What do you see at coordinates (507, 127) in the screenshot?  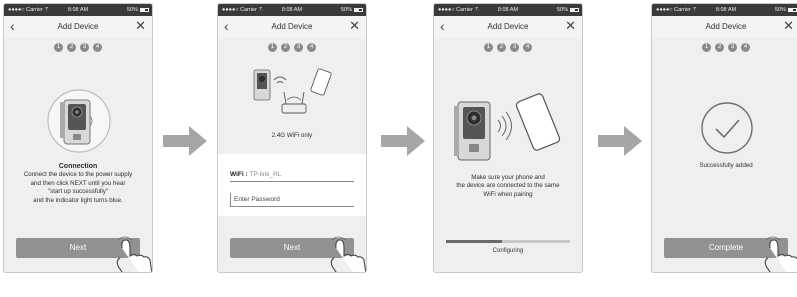 I see `device-phone-illustration` at bounding box center [507, 127].